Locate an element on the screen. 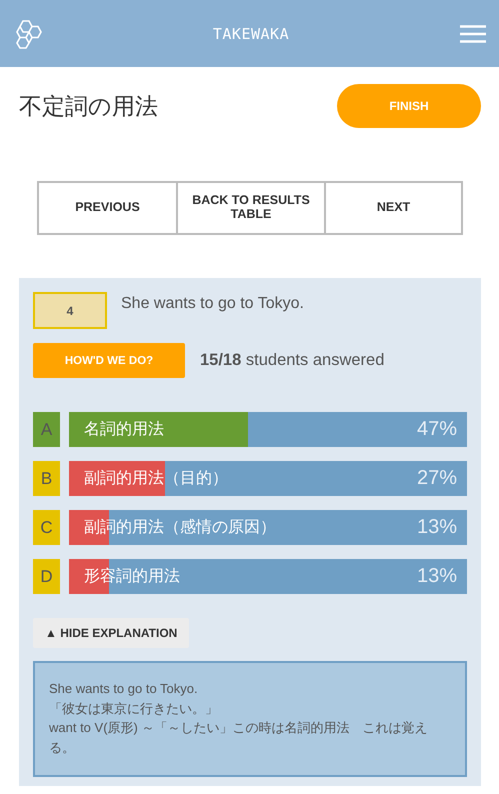 The width and height of the screenshot is (499, 794). option-letter: A is located at coordinates (46, 429).